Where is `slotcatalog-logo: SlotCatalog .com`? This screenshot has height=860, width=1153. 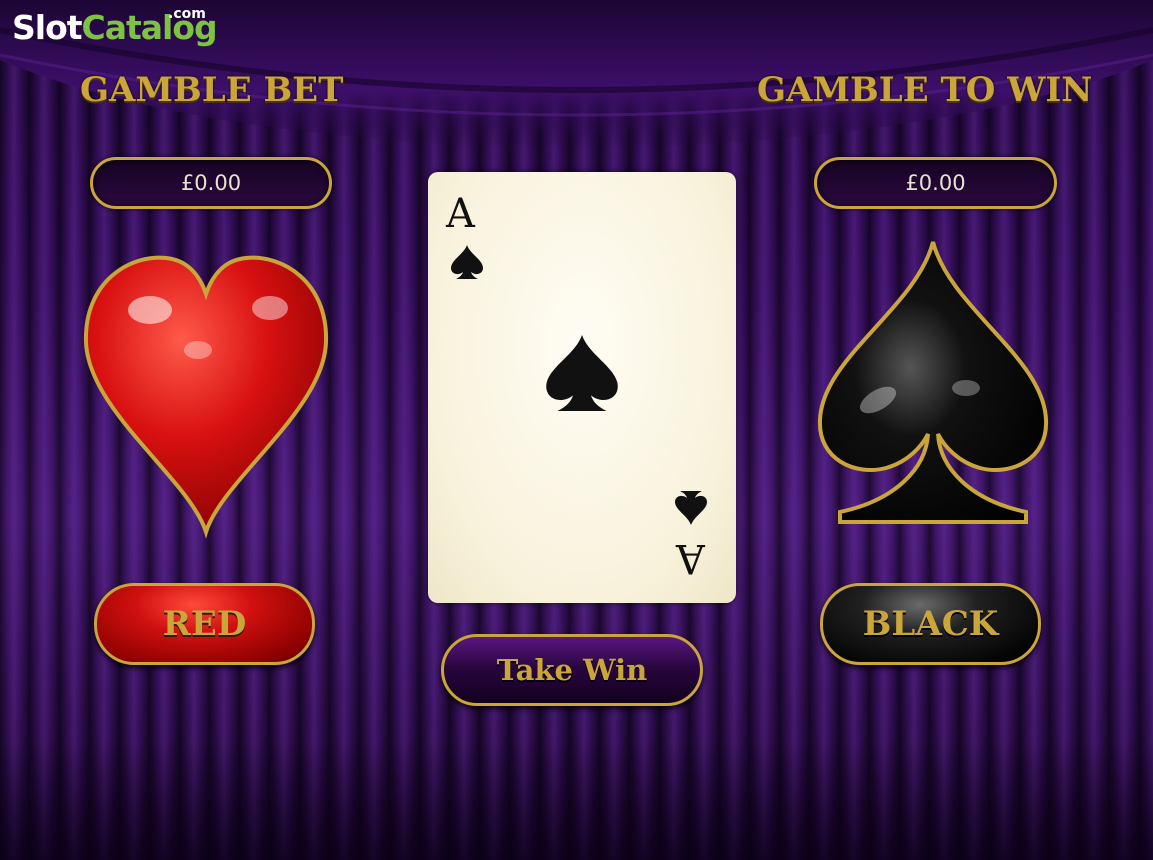 slotcatalog-logo: SlotCatalog .com is located at coordinates (115, 26).